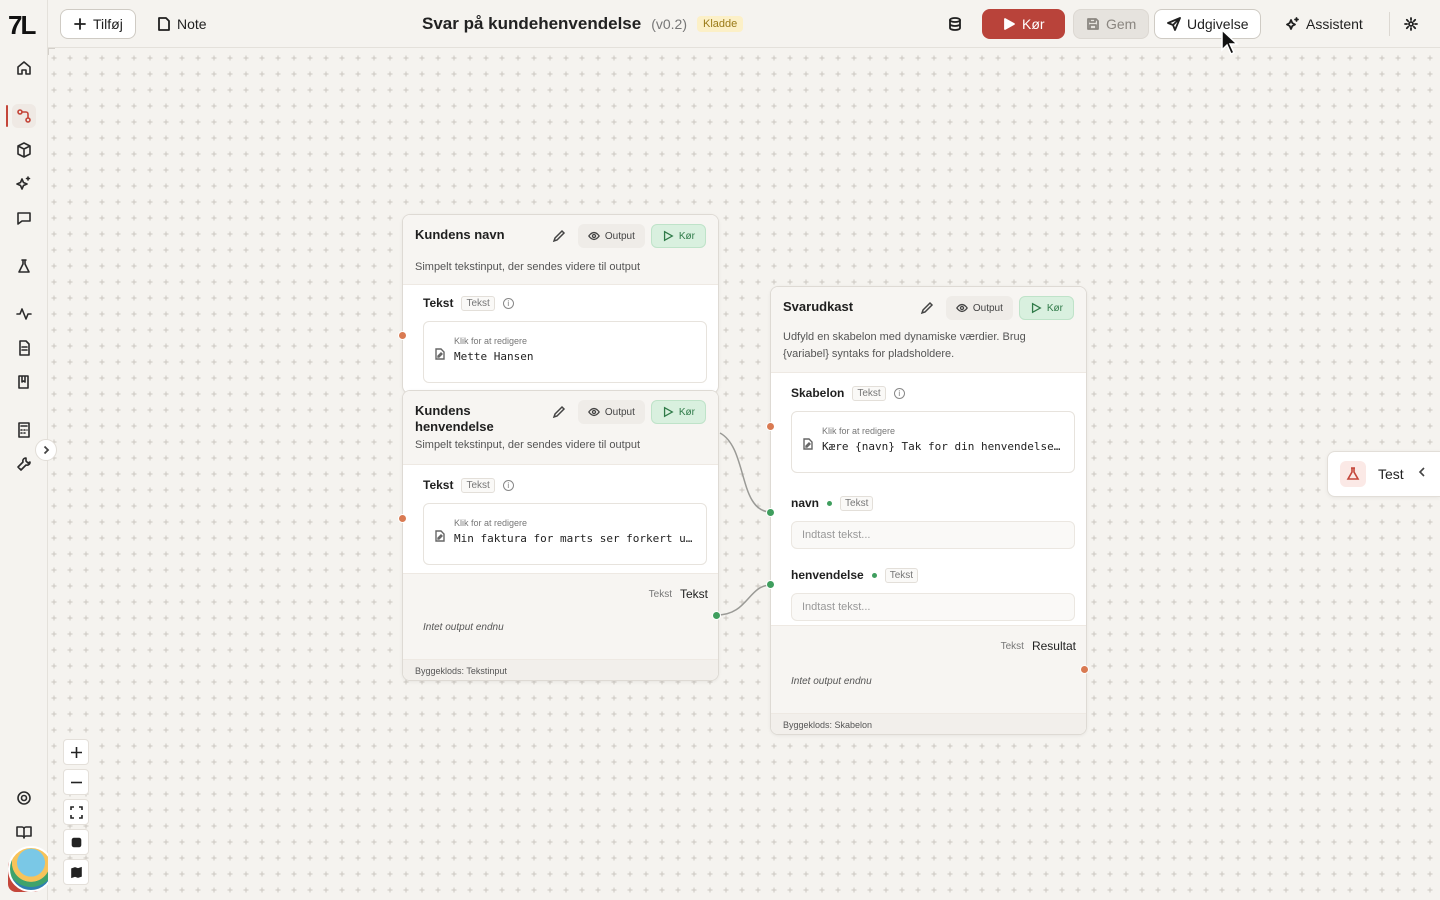 The height and width of the screenshot is (900, 1440). What do you see at coordinates (76, 842) in the screenshot?
I see `lock-view-button` at bounding box center [76, 842].